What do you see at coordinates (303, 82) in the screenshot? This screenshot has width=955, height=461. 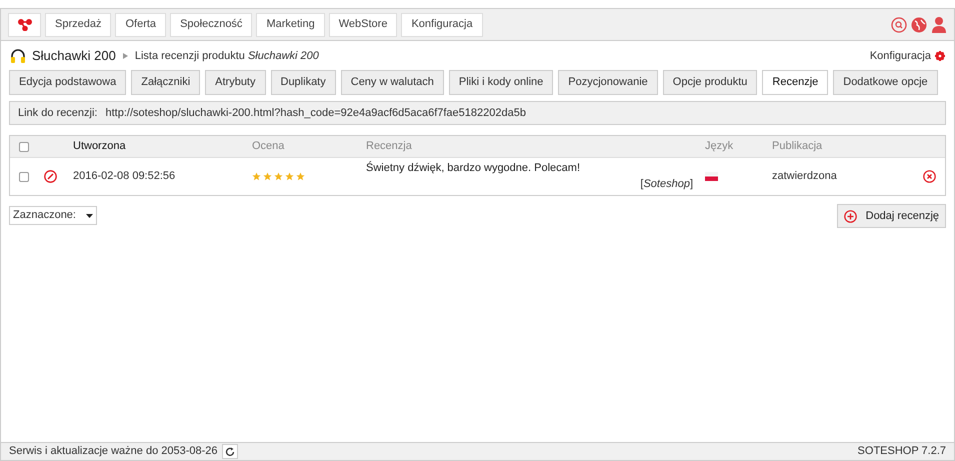 I see `tab: Duplikaty` at bounding box center [303, 82].